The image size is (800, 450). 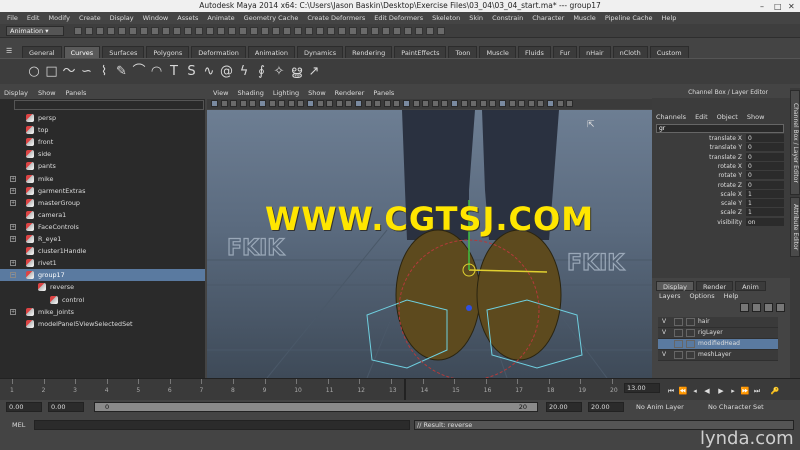 I want to click on command-language-label: MEL, so click(x=18, y=425).